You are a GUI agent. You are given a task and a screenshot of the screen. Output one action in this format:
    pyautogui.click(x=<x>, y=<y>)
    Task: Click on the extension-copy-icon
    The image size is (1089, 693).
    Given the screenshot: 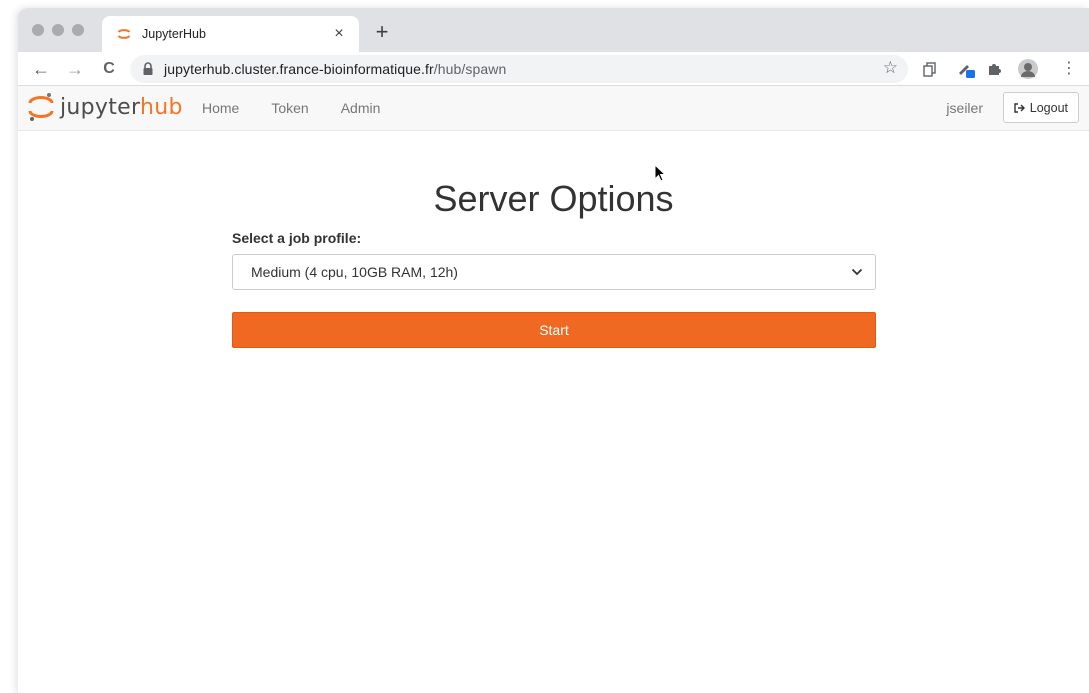 What is the action you would take?
    pyautogui.click(x=930, y=69)
    